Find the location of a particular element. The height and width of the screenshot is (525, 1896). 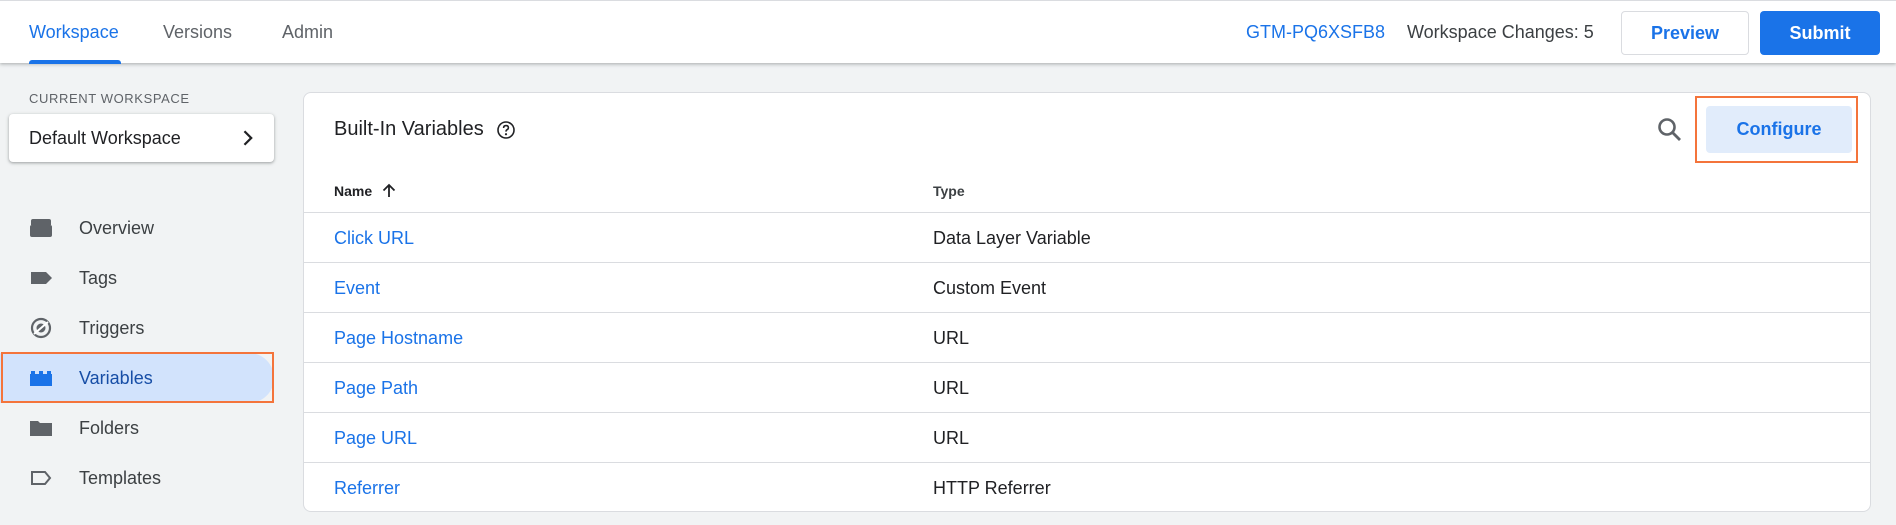

container-id-link: GTM-PQ6XSFB8 is located at coordinates (1315, 32).